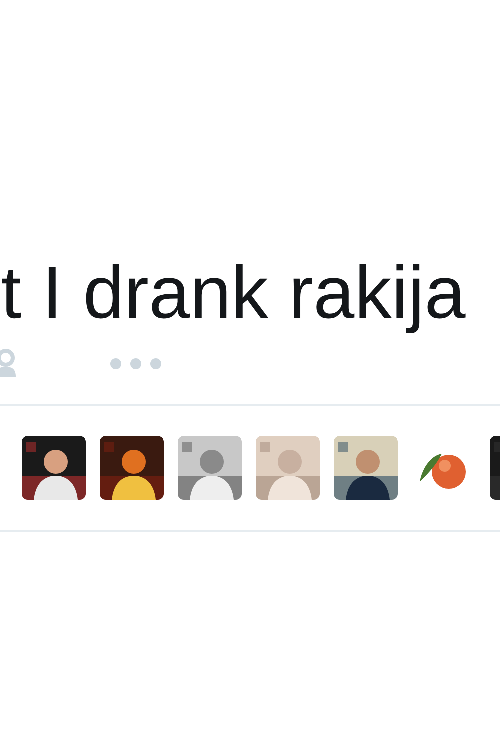 Image resolution: width=500 pixels, height=750 pixels. What do you see at coordinates (136, 364) in the screenshot?
I see `more-icon` at bounding box center [136, 364].